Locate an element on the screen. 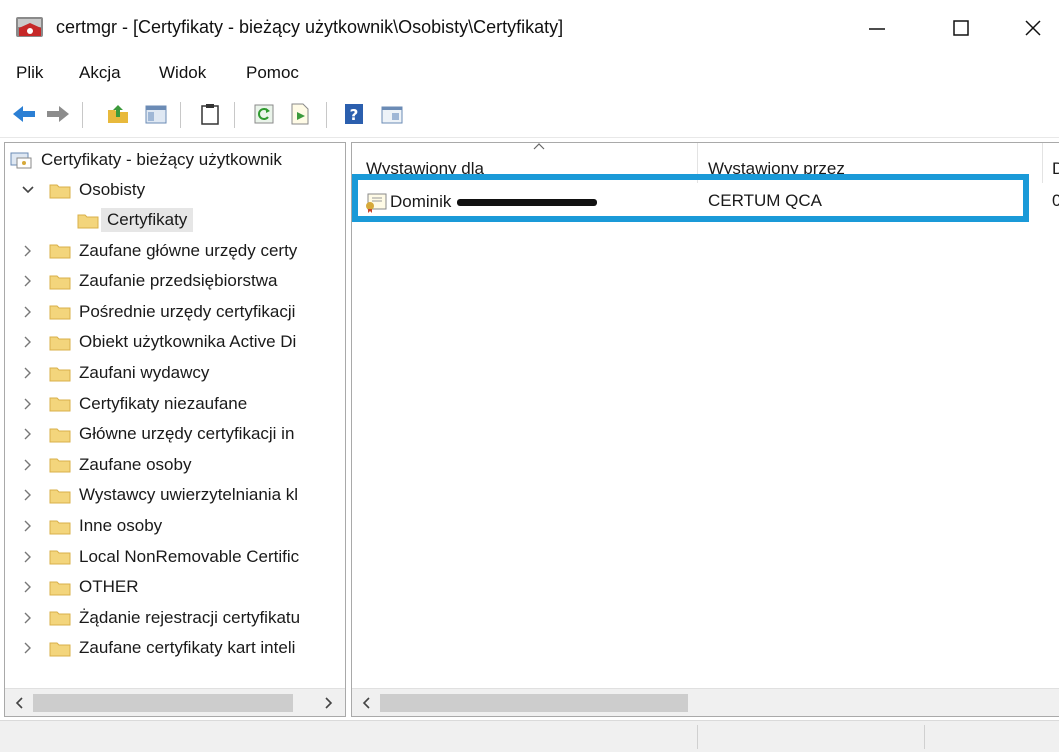 The image size is (1059, 752). column-header-expiration: D is located at coordinates (1055, 163).